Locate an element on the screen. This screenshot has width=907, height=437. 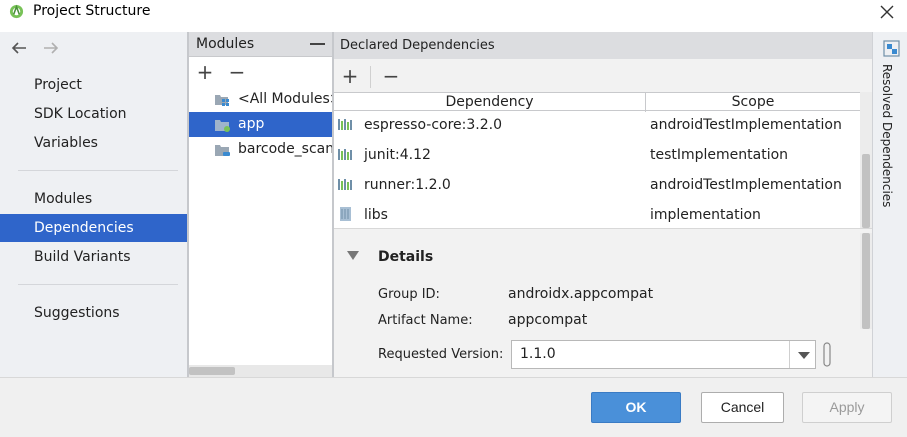
modules-header: Modules is located at coordinates (260, 44).